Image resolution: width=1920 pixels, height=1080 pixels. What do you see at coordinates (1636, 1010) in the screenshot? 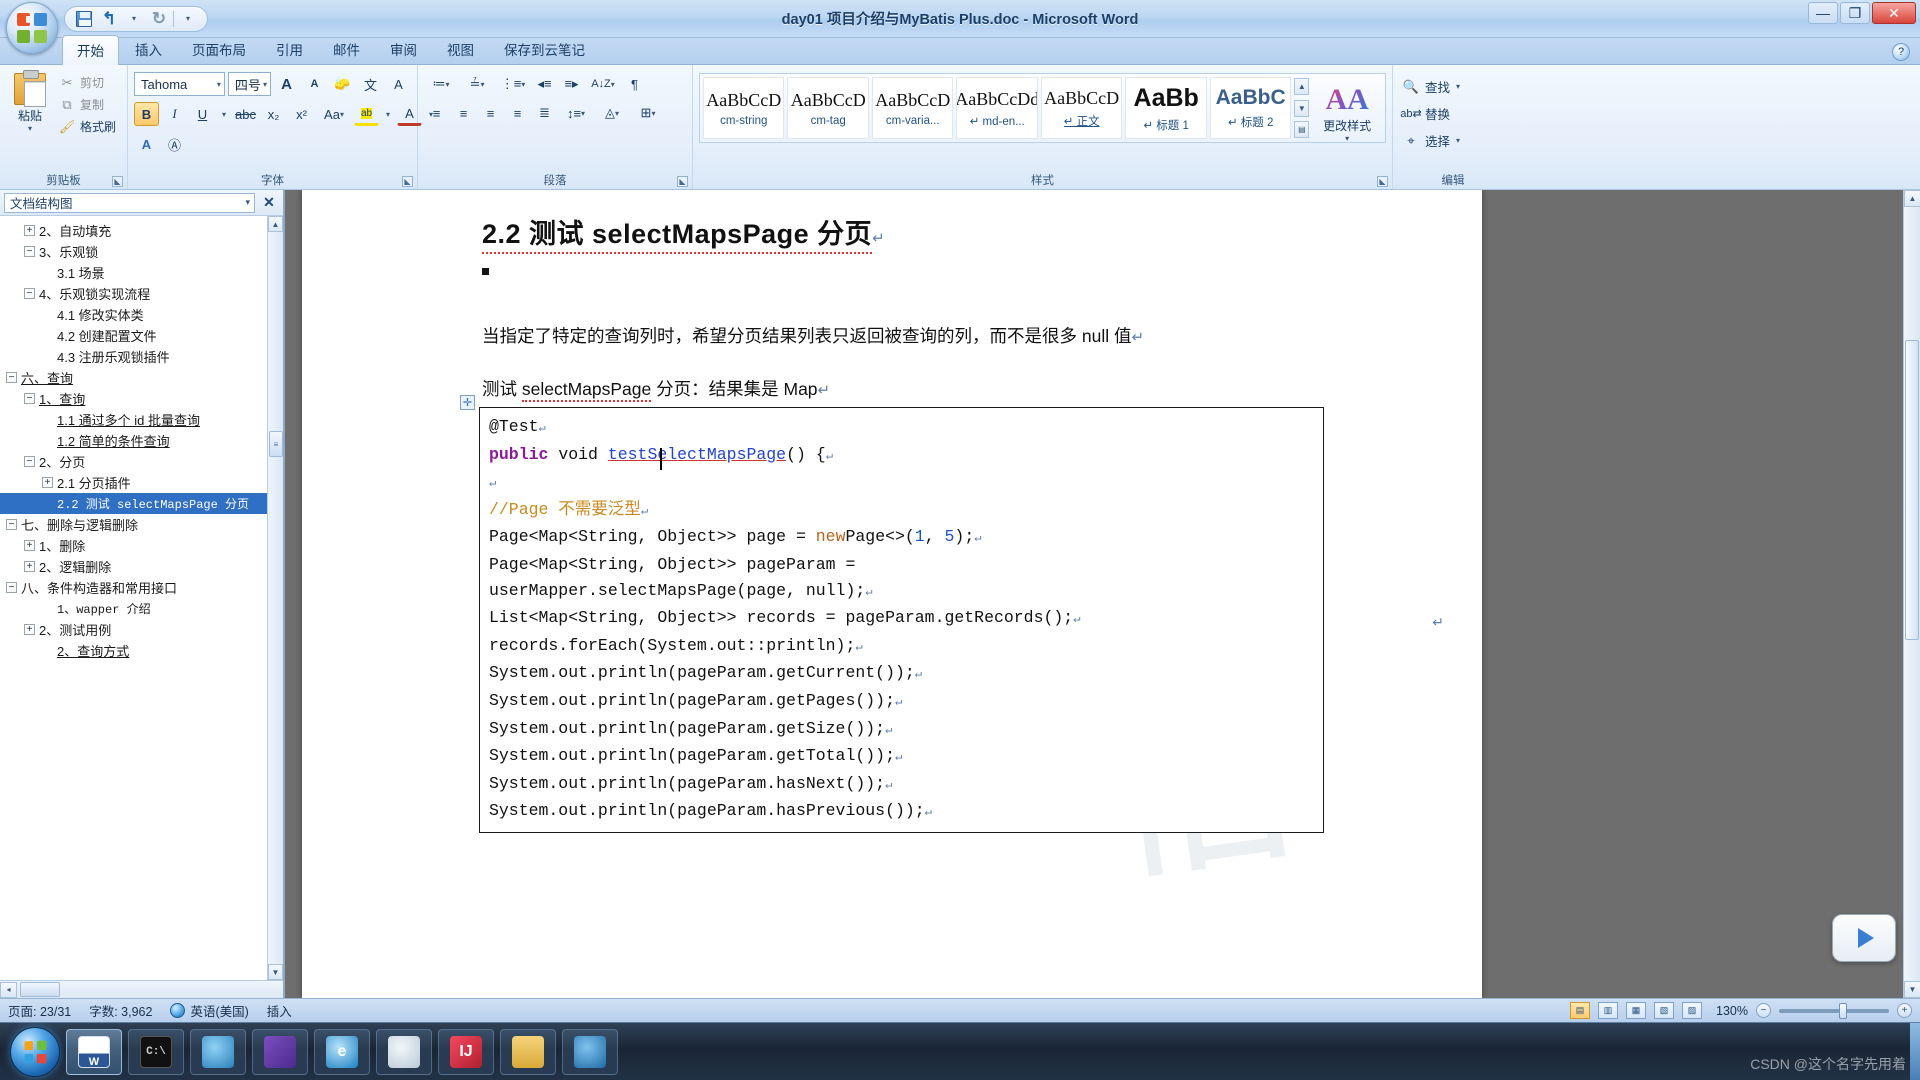
I see `view-web-layout-button: ▦` at bounding box center [1636, 1010].